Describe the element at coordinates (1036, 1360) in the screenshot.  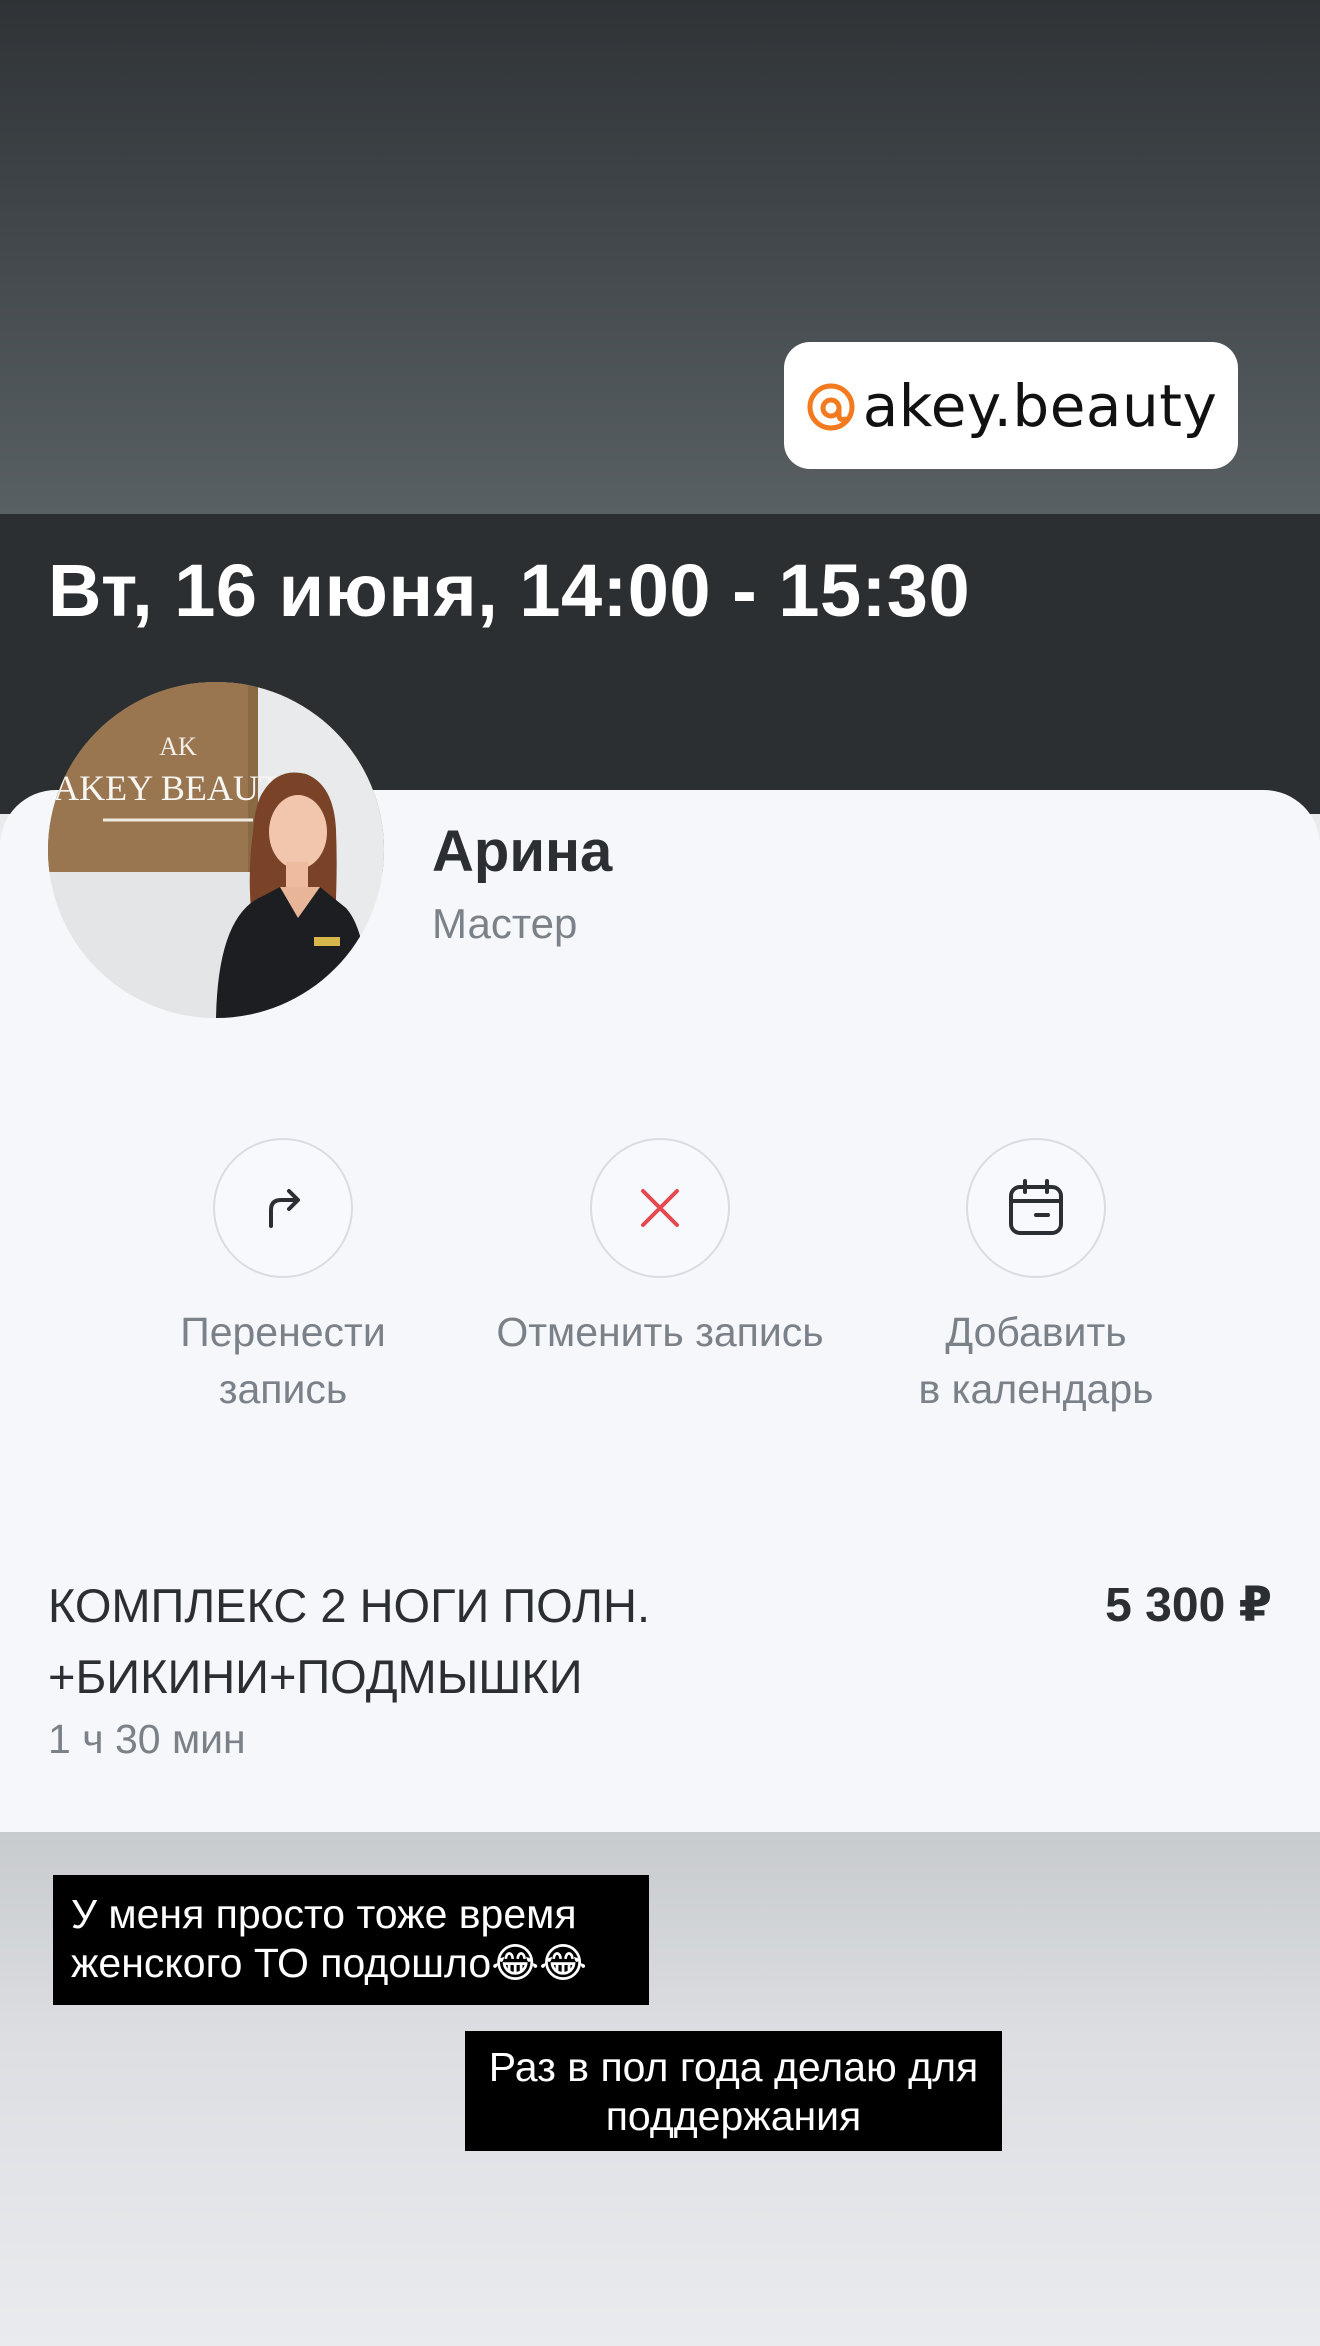
I see `add-to-calendar-label: Добавить в календарь` at that location.